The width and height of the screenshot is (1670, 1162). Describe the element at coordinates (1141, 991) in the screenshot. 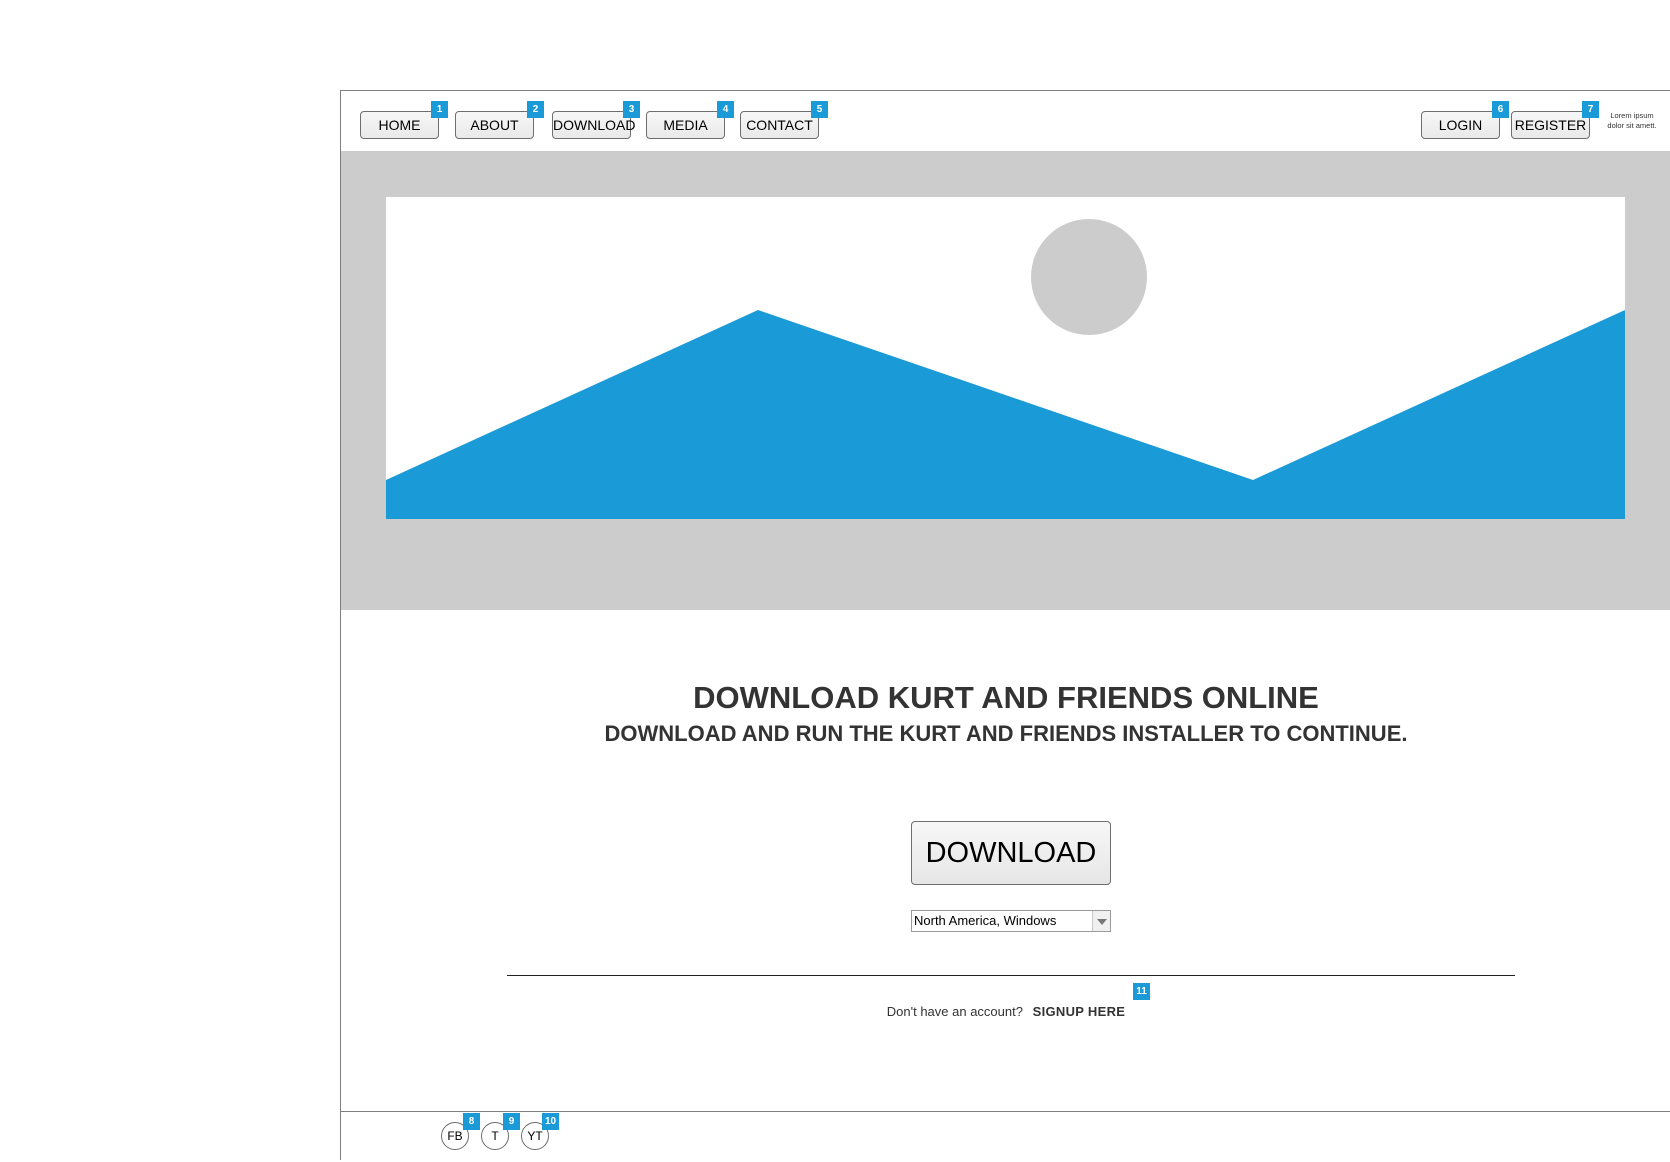

I see `annotation-badge: 11` at that location.